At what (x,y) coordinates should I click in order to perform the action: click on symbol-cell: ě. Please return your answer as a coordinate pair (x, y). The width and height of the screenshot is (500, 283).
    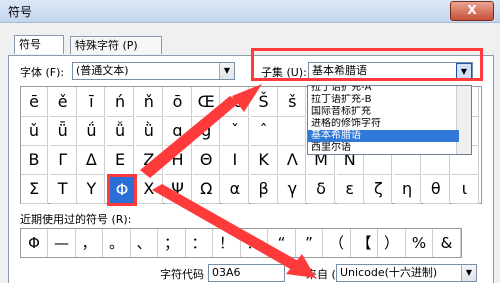
    Looking at the image, I should click on (63, 102).